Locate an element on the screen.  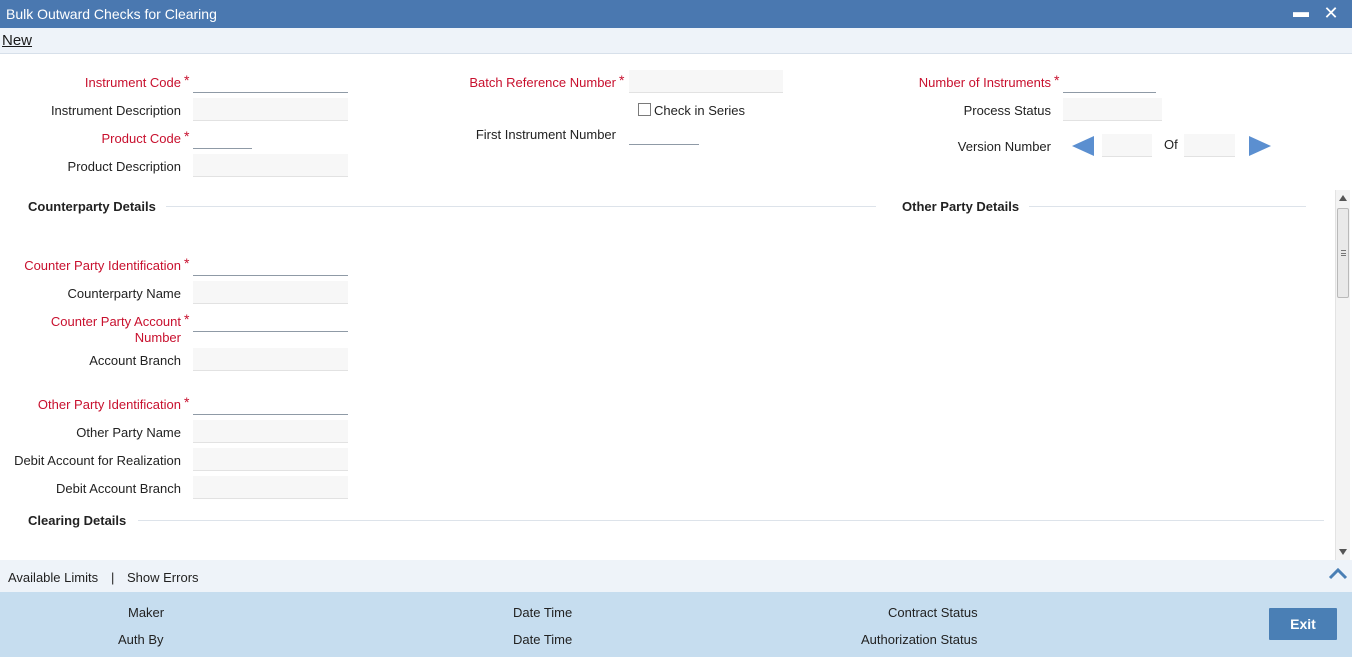
other-party-identification-input is located at coordinates (270, 403).